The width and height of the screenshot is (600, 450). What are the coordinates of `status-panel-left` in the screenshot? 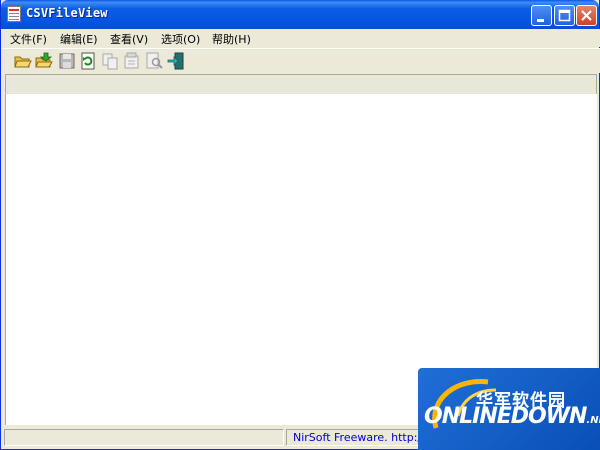 It's located at (144, 437).